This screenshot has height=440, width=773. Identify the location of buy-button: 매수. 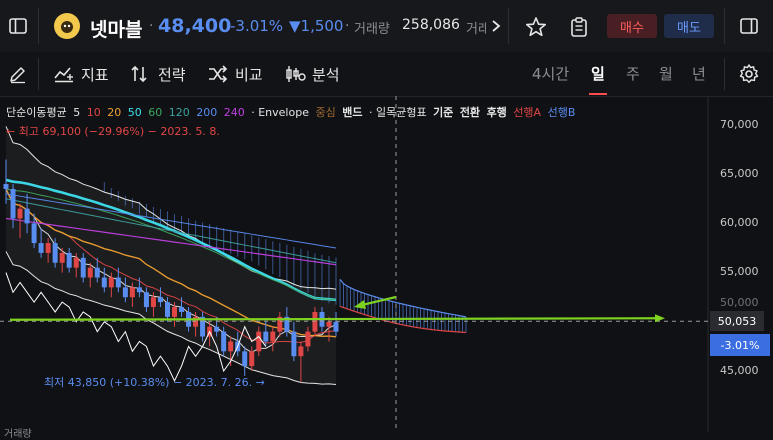
(632, 26).